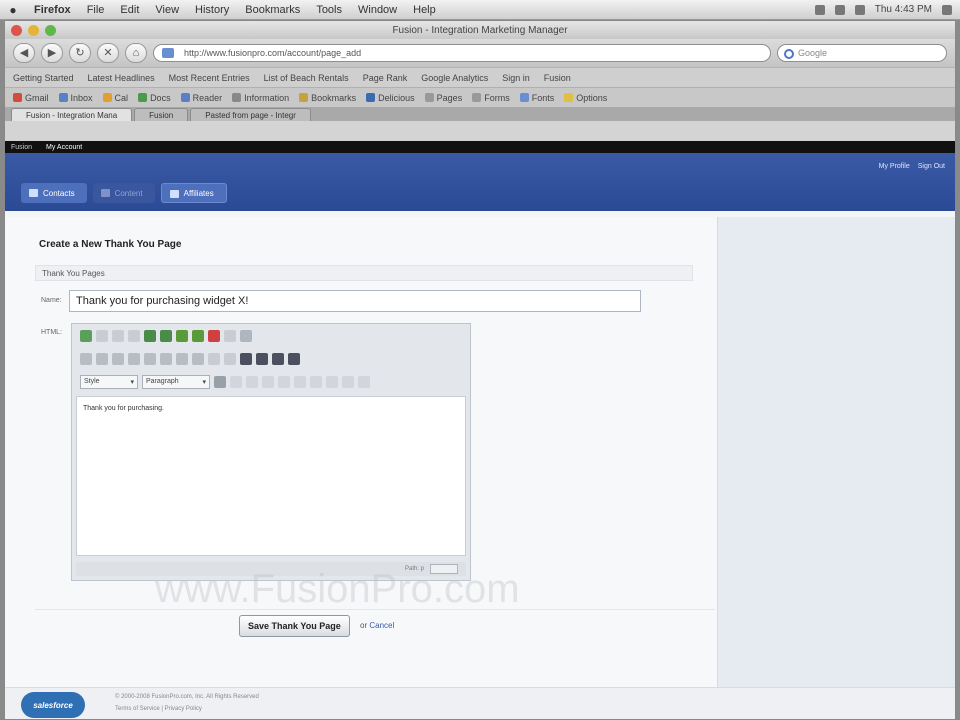 This screenshot has width=960, height=720. I want to click on cancel-link: Cancel, so click(381, 625).